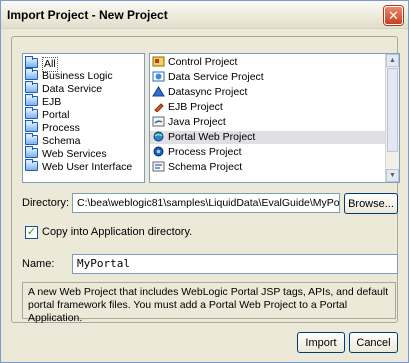 The image size is (409, 363). I want to click on project-type-label: Java Project, so click(197, 122).